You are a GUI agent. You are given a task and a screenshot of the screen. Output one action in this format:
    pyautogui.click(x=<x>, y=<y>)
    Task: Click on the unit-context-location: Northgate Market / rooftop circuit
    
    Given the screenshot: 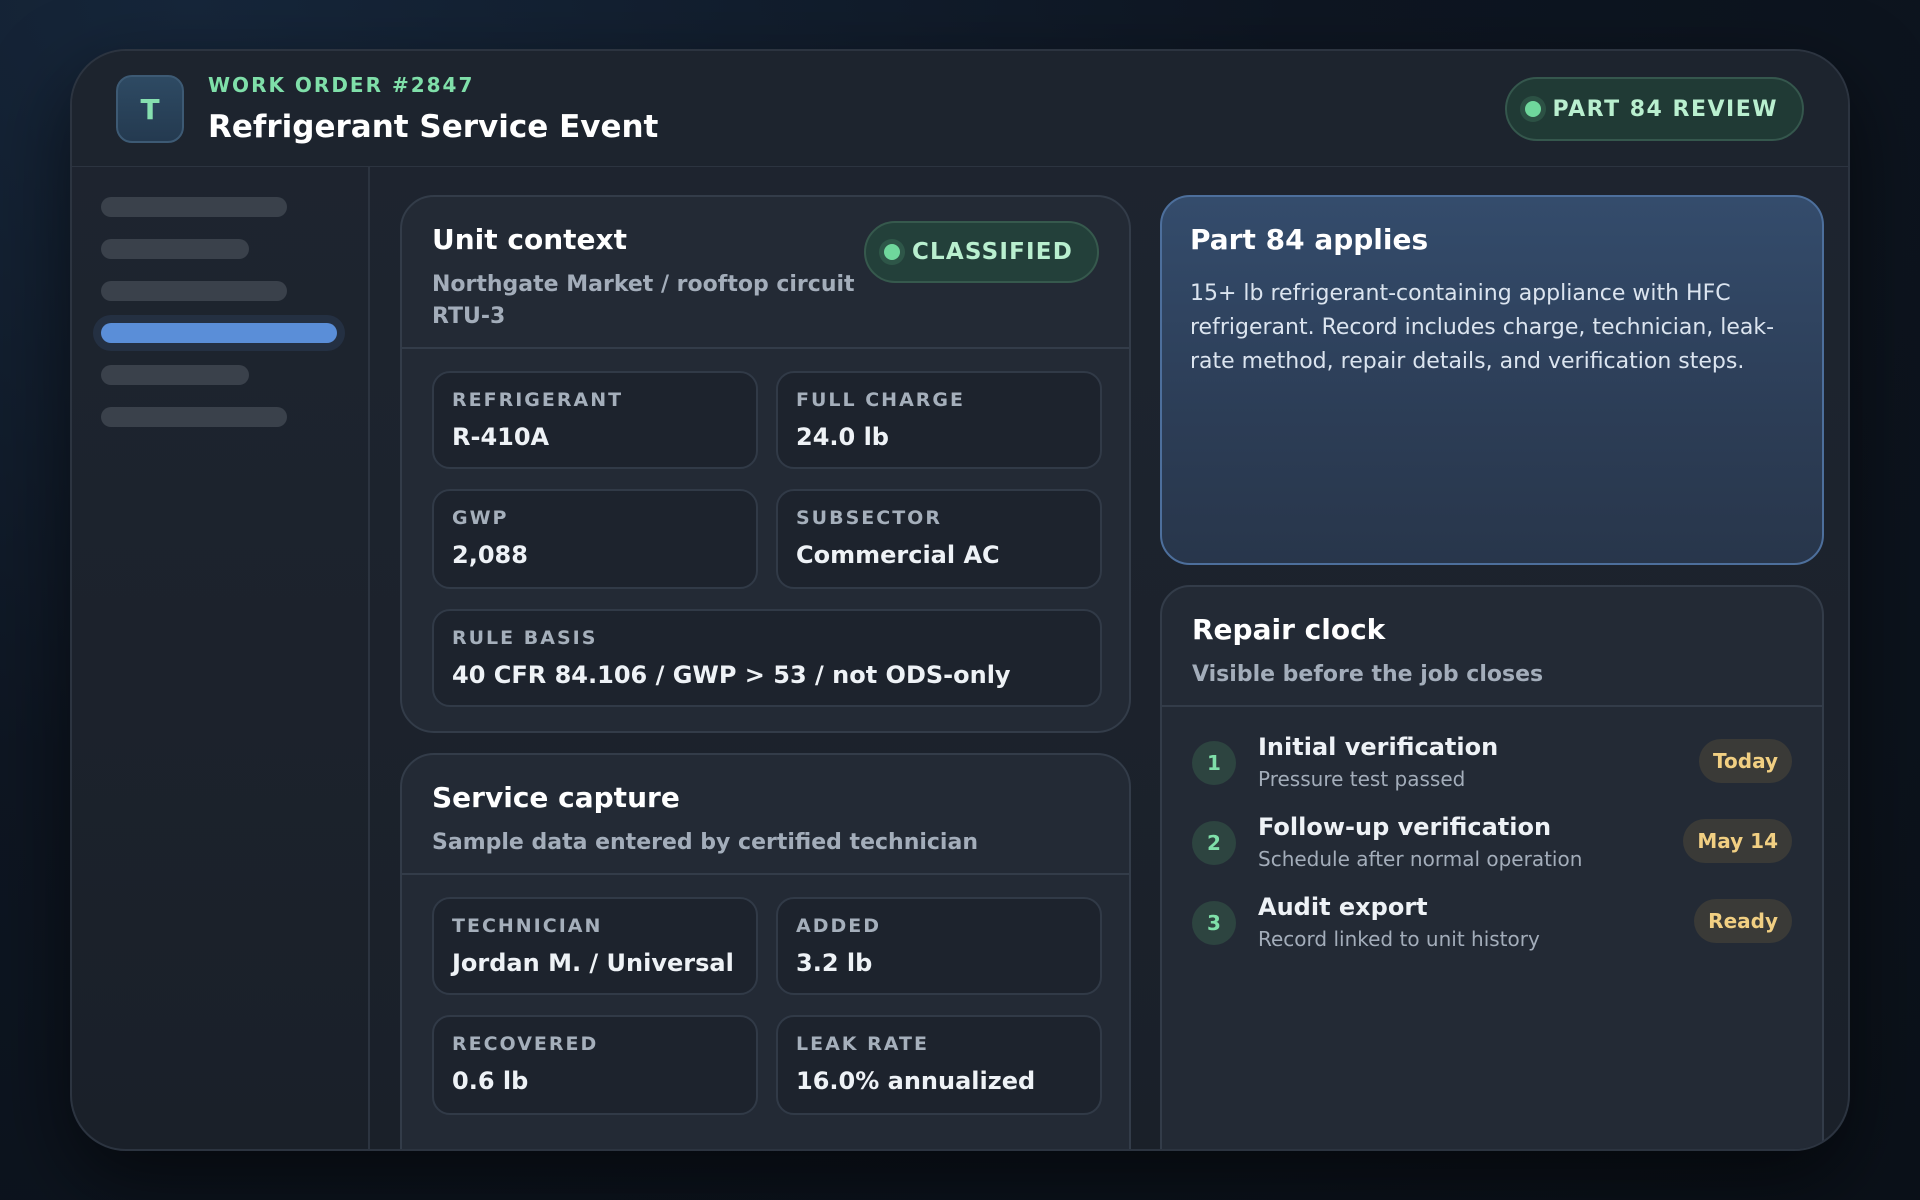 What is the action you would take?
    pyautogui.click(x=643, y=284)
    